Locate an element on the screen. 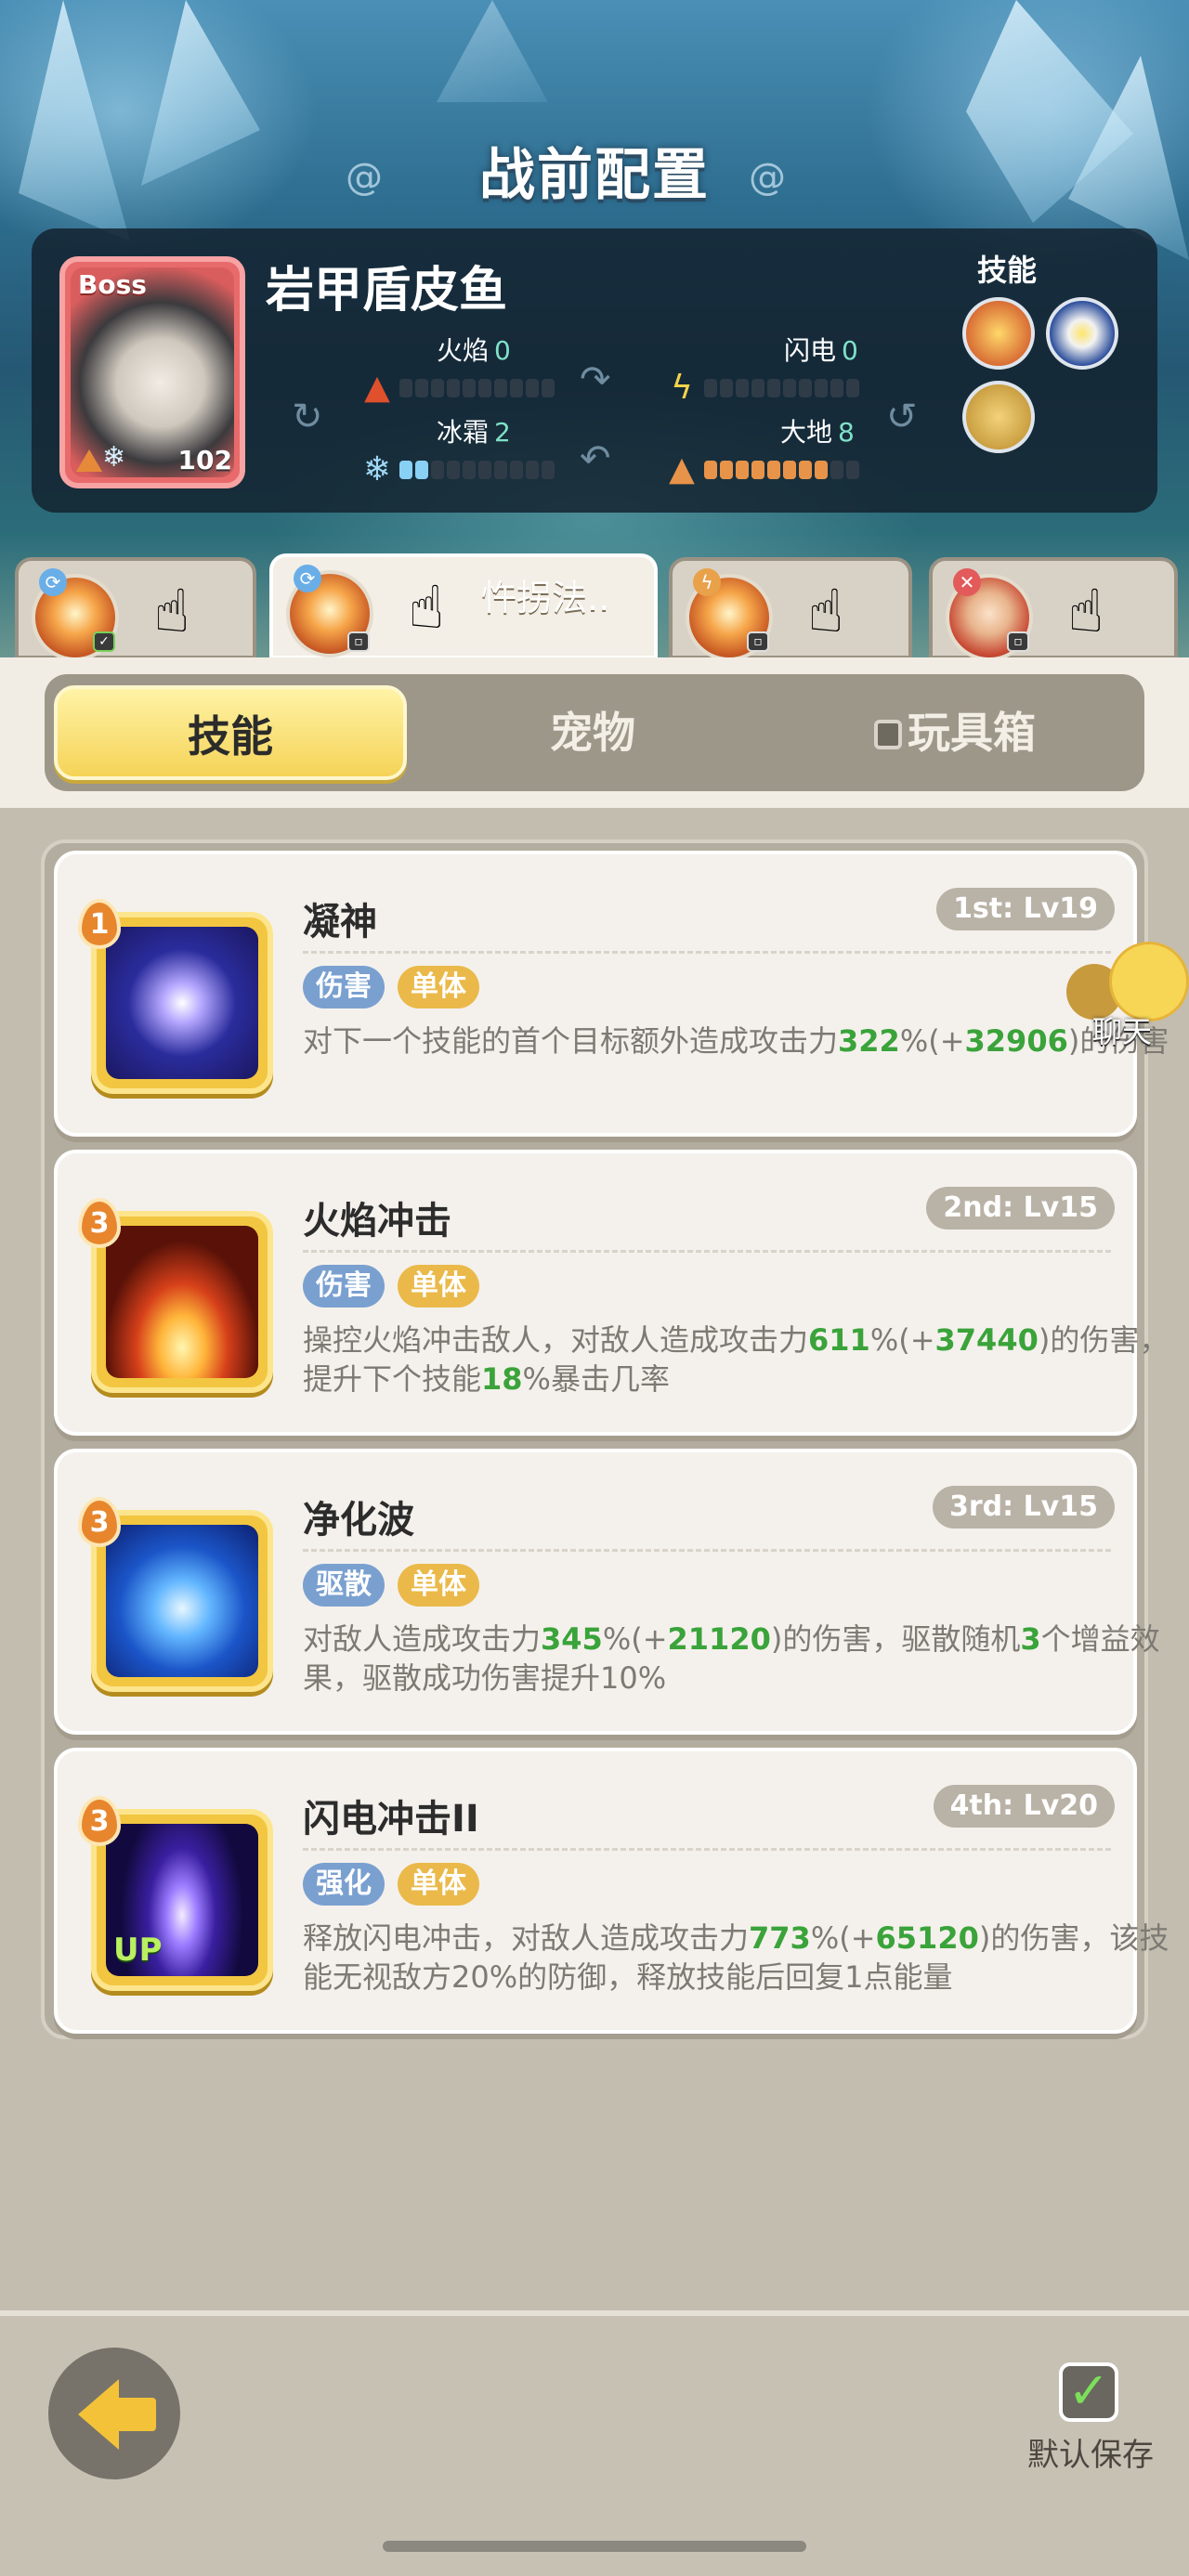 The height and width of the screenshot is (2576, 1189). boss-skill-fire-icon is located at coordinates (998, 333).